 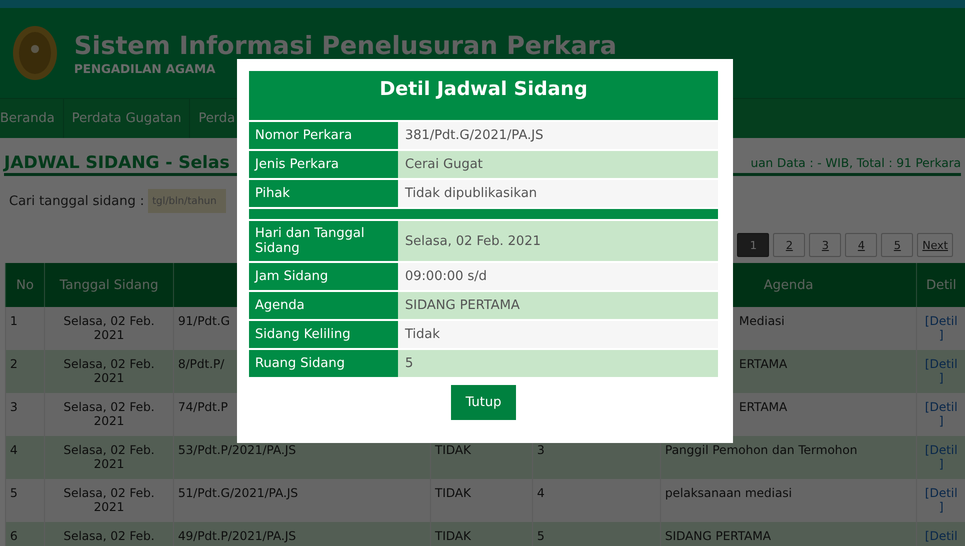 What do you see at coordinates (558, 193) in the screenshot?
I see `field-value: Tidak dipublikasikan` at bounding box center [558, 193].